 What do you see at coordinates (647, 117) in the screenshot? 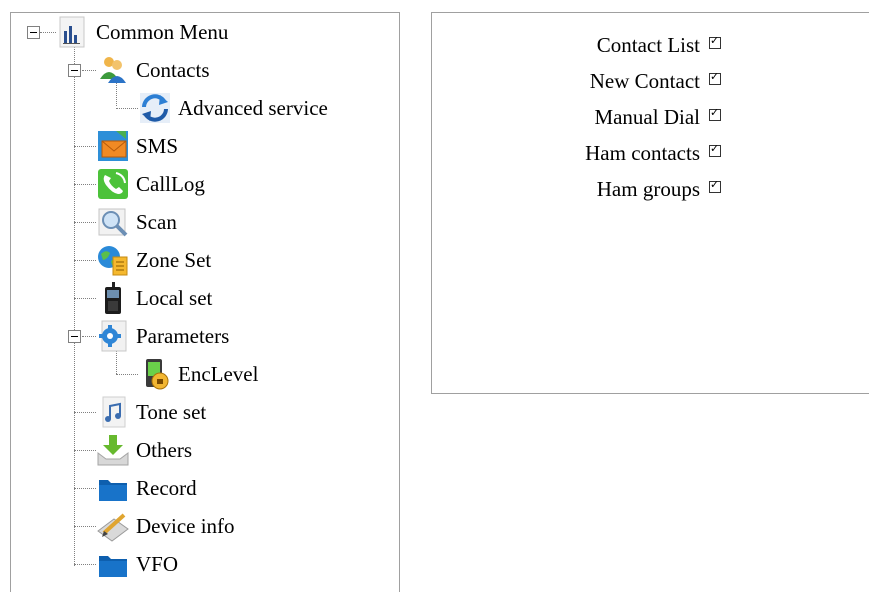
I see `option-label: Manual Dial` at bounding box center [647, 117].